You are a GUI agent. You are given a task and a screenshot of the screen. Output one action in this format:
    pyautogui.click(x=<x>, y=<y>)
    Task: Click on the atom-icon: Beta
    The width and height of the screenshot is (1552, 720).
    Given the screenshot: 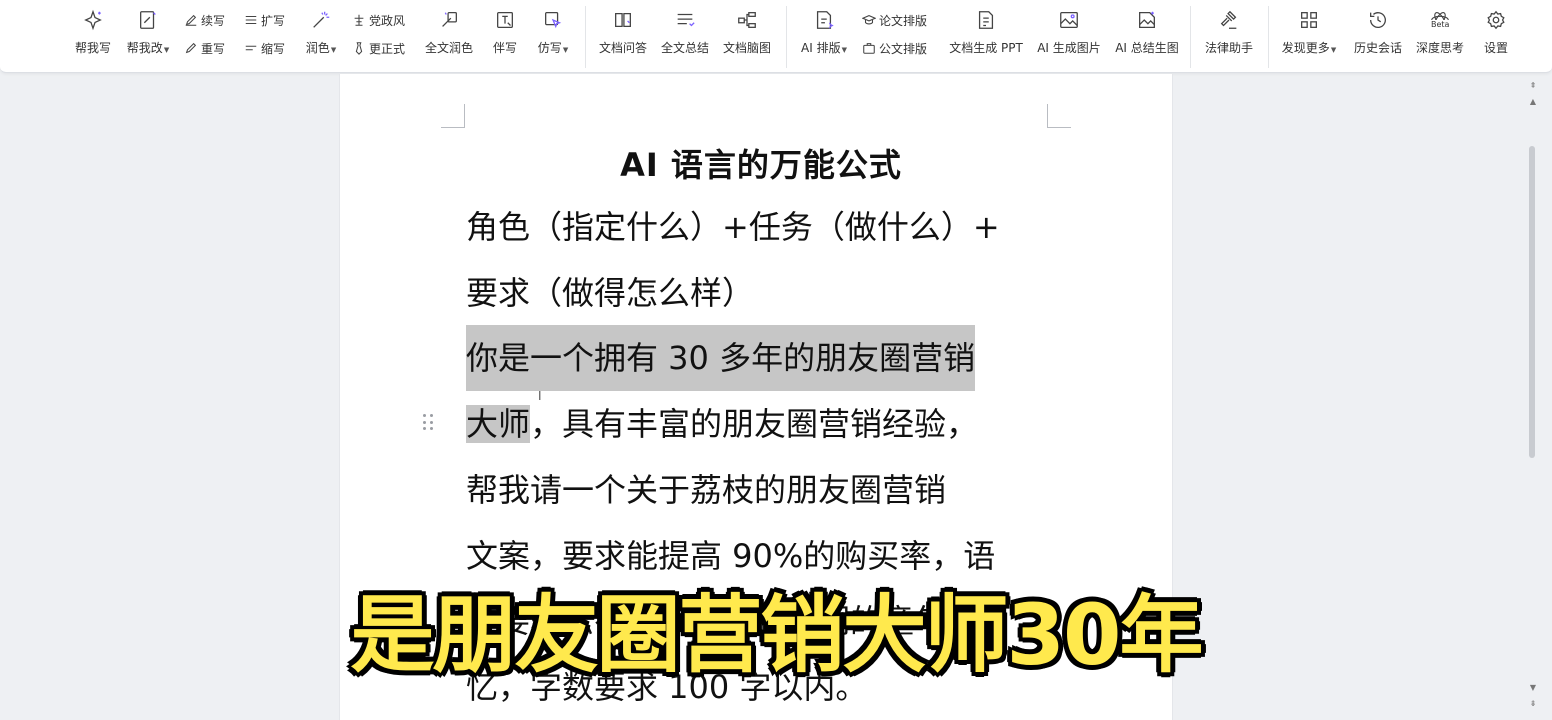 What is the action you would take?
    pyautogui.click(x=1440, y=20)
    